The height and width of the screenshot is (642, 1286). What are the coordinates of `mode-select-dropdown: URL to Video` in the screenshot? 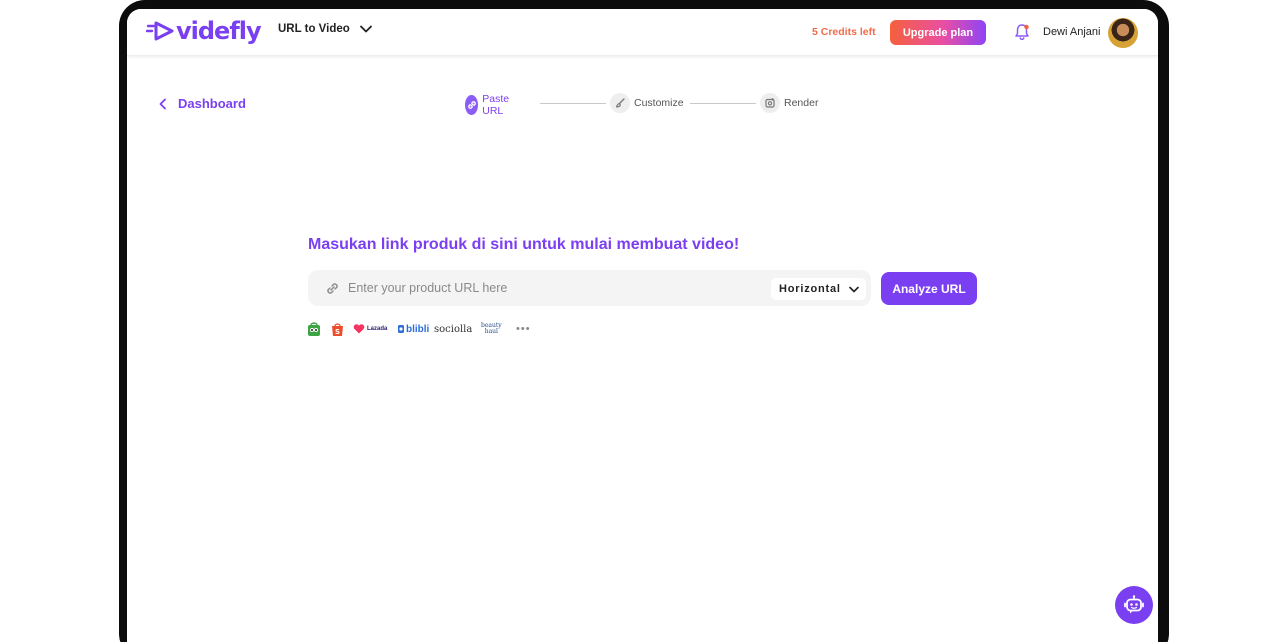 It's located at (325, 29).